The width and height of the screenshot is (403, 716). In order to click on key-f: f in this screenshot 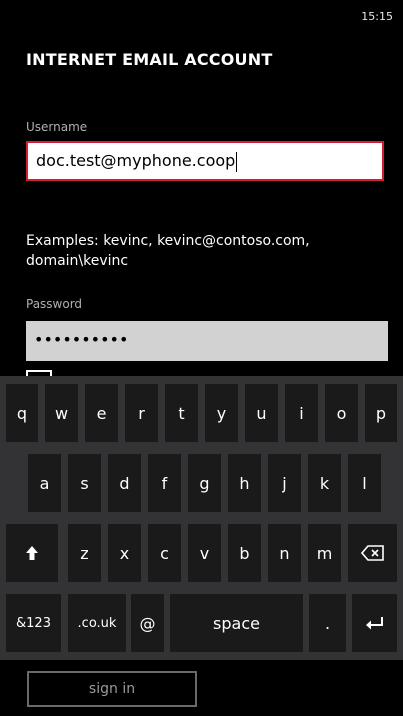, I will do `click(164, 483)`.